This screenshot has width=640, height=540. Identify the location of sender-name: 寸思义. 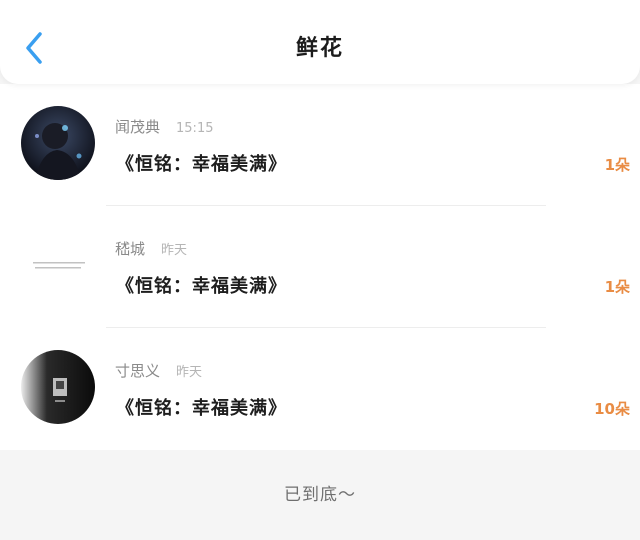
(137, 371).